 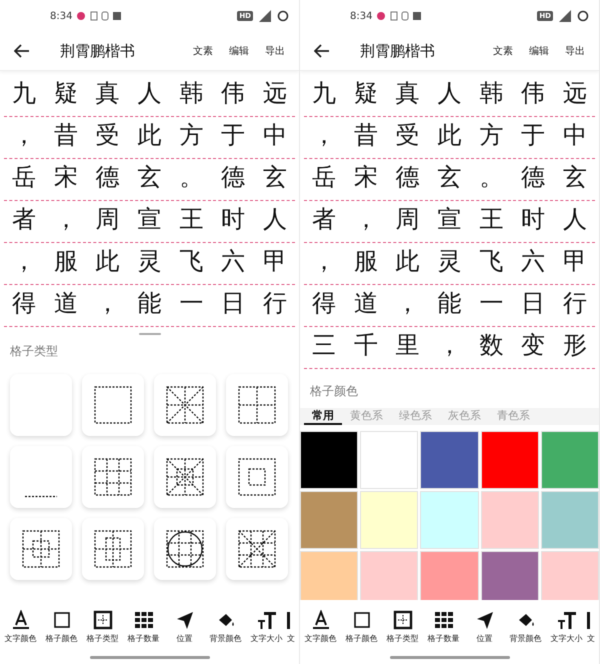 What do you see at coordinates (66, 264) in the screenshot?
I see `character-cell: 服` at bounding box center [66, 264].